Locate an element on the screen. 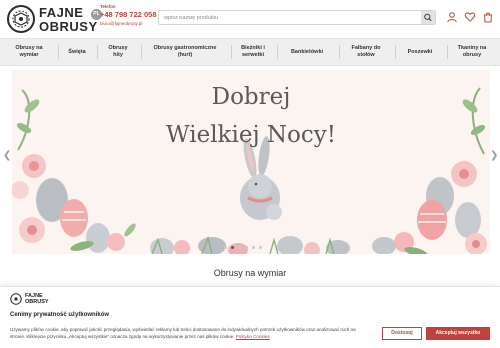 The width and height of the screenshot is (500, 348). nav-item-tkaniny: Tkaniny na obrusy is located at coordinates (472, 52).